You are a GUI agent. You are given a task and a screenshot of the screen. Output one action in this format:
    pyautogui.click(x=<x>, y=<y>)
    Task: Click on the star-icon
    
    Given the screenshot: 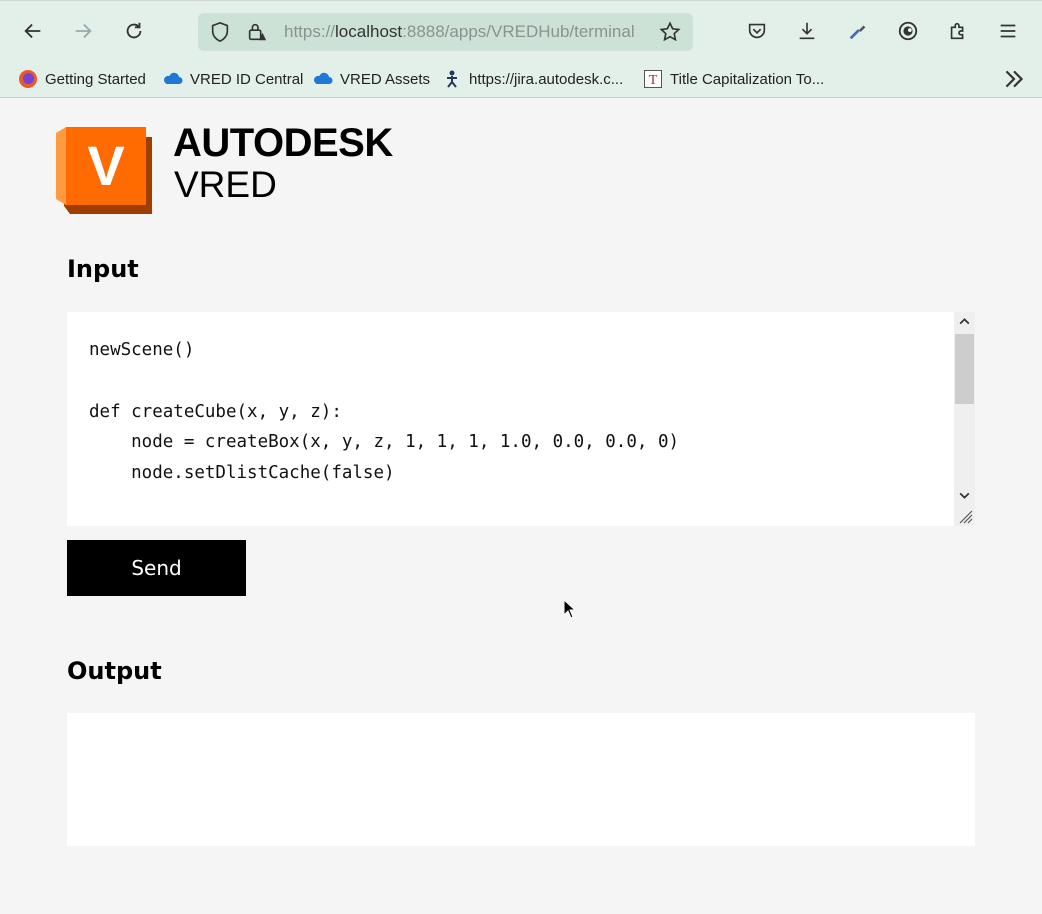 What is the action you would take?
    pyautogui.click(x=670, y=32)
    